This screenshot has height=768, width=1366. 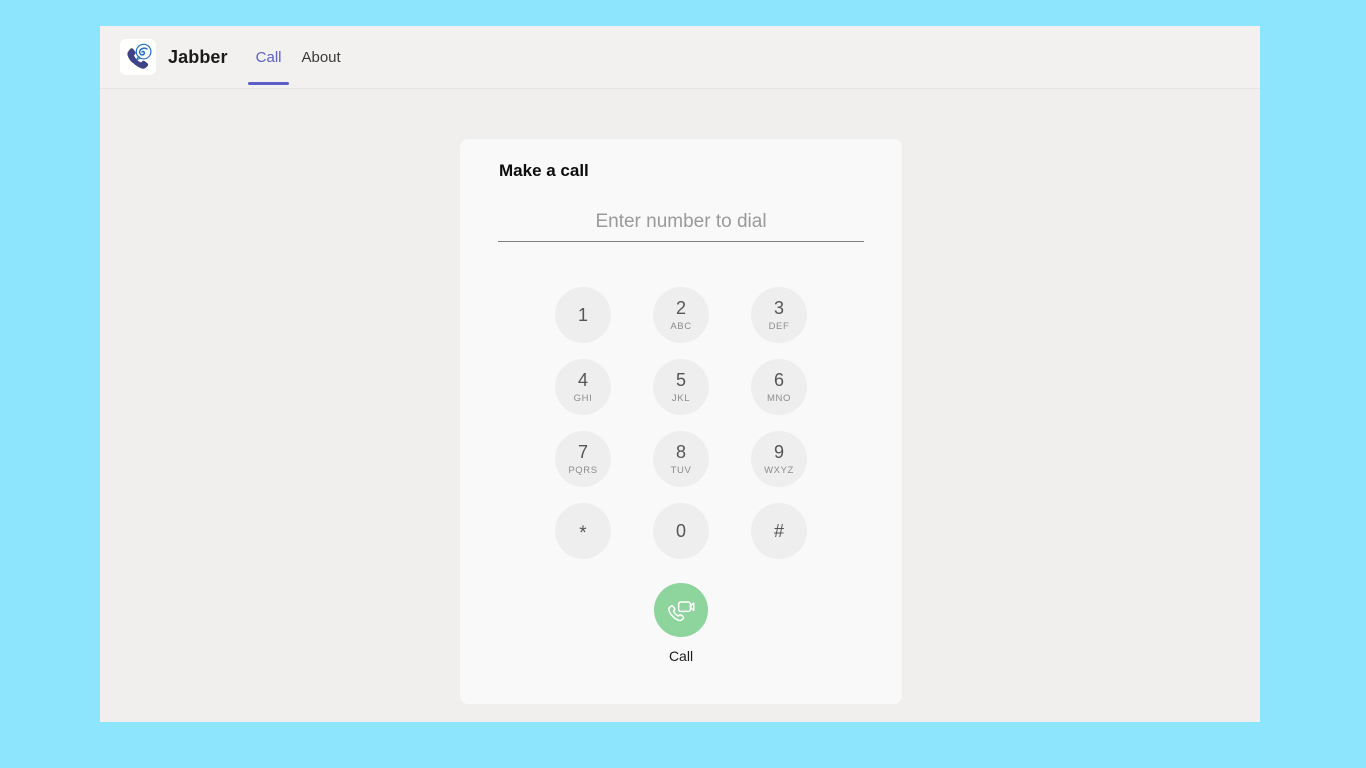 What do you see at coordinates (681, 656) in the screenshot?
I see `call-button-label: Call` at bounding box center [681, 656].